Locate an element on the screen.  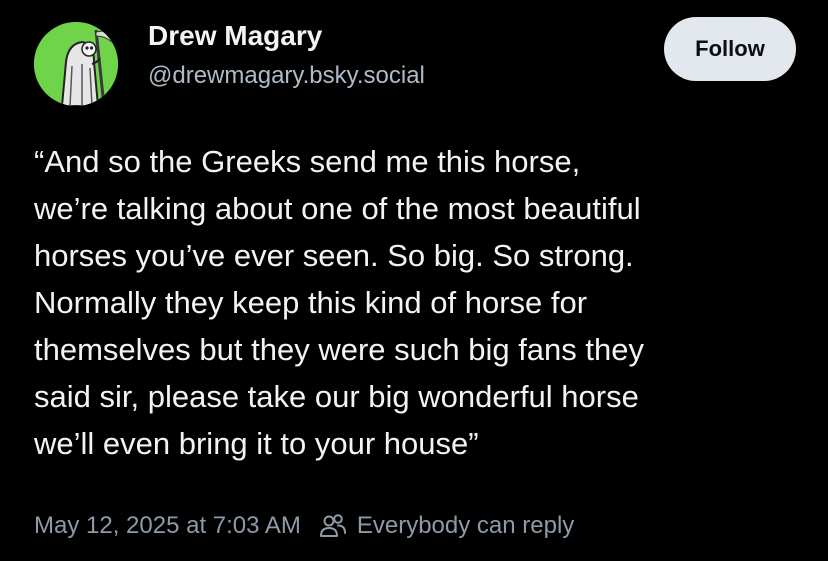
reply-setting: Everybody can reply is located at coordinates (465, 525).